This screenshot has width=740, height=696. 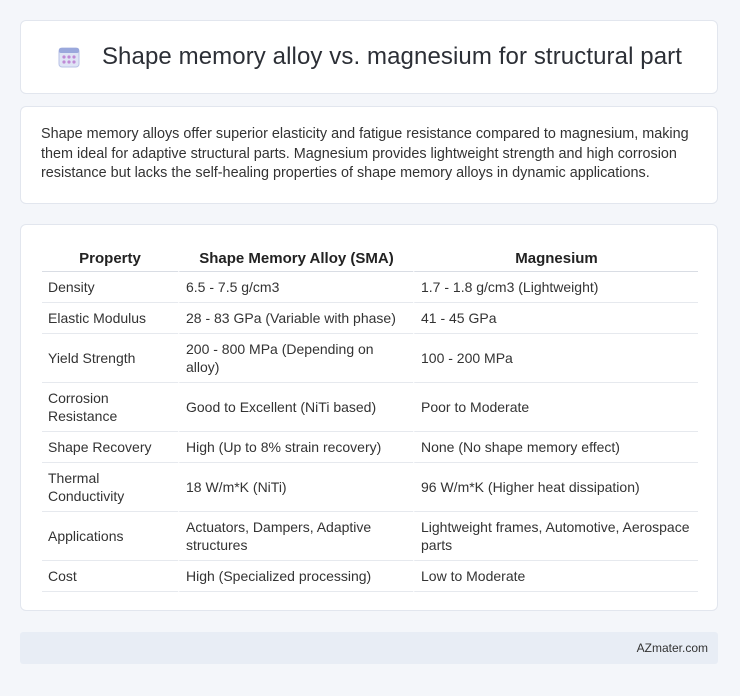 I want to click on sma-cell: 200 - 800 MPa (Depending on alloy), so click(x=295, y=358).